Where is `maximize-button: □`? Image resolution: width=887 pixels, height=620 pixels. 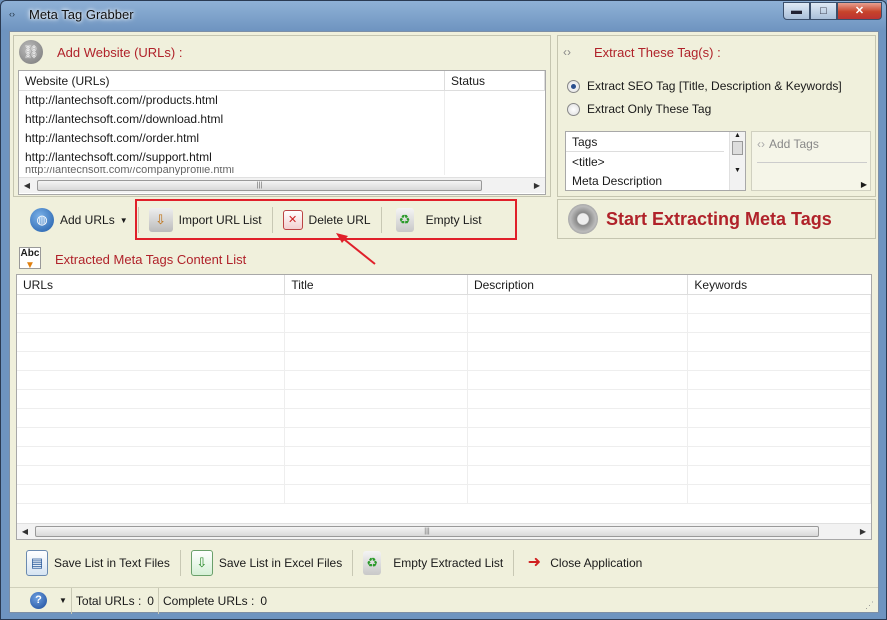
maximize-button: □ is located at coordinates (823, 11).